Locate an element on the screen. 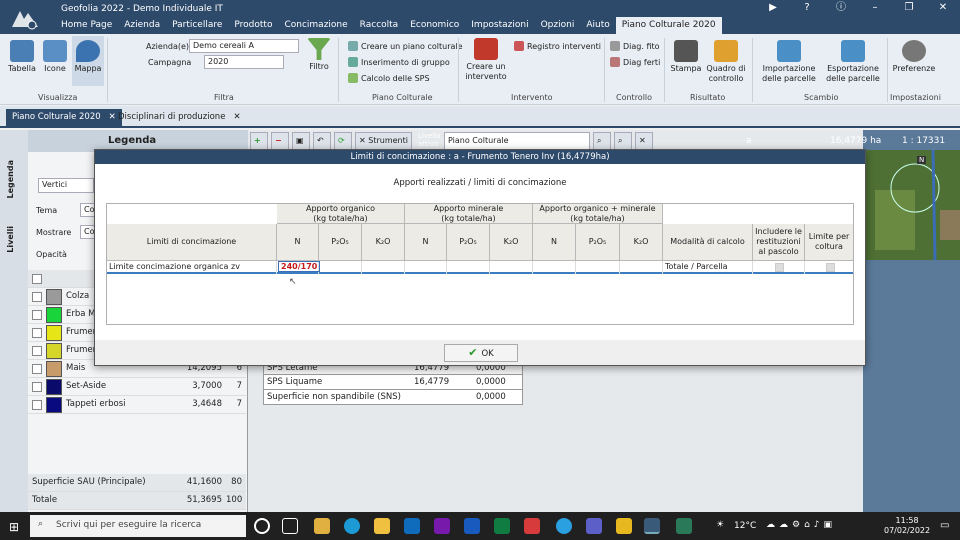 This screenshot has height=540, width=960. diag-ferti-button: Diag ferti is located at coordinates (635, 62).